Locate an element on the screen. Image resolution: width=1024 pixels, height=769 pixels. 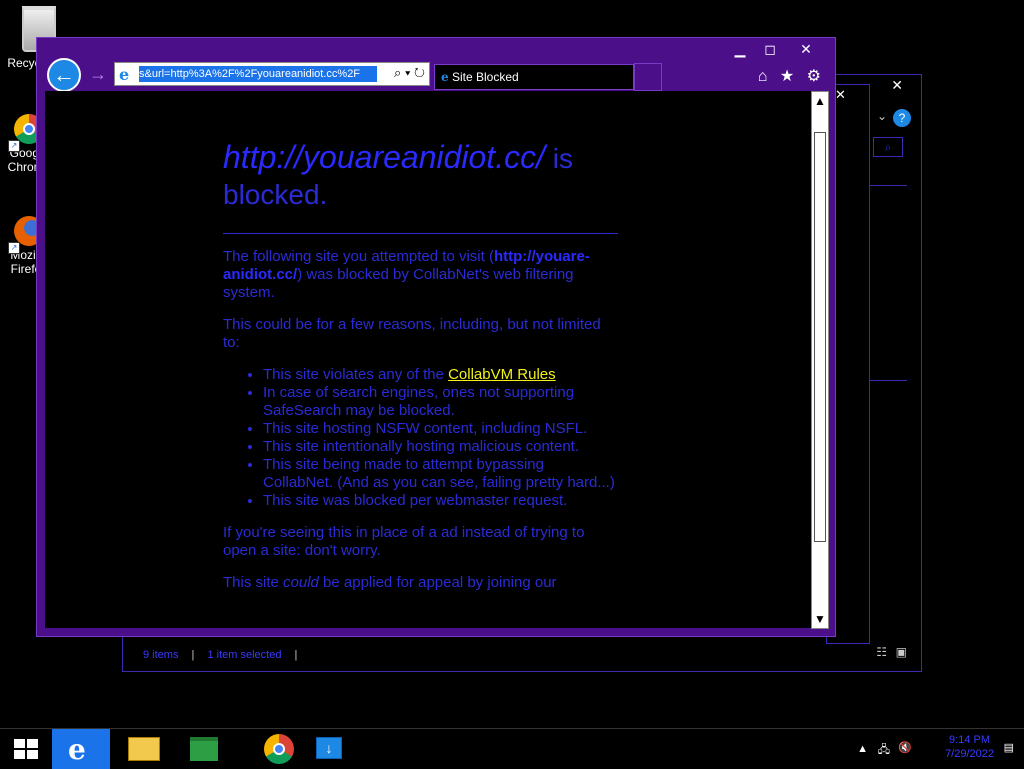
vertical-scrollbar: ▲ ▼ is located at coordinates (820, 360).